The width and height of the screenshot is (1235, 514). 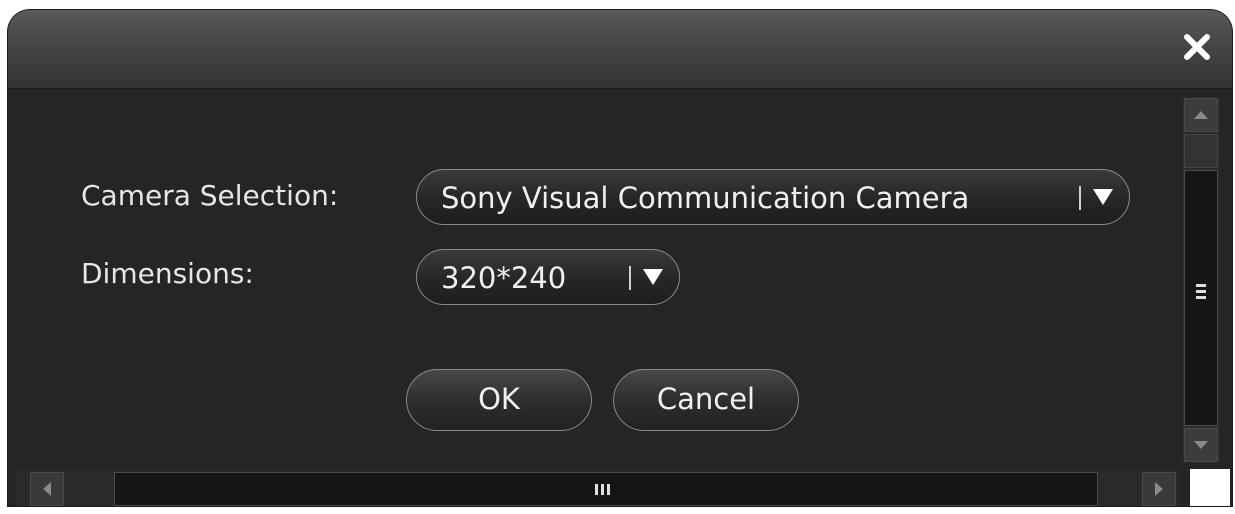 I want to click on scroll-left-arrow-icon, so click(x=47, y=489).